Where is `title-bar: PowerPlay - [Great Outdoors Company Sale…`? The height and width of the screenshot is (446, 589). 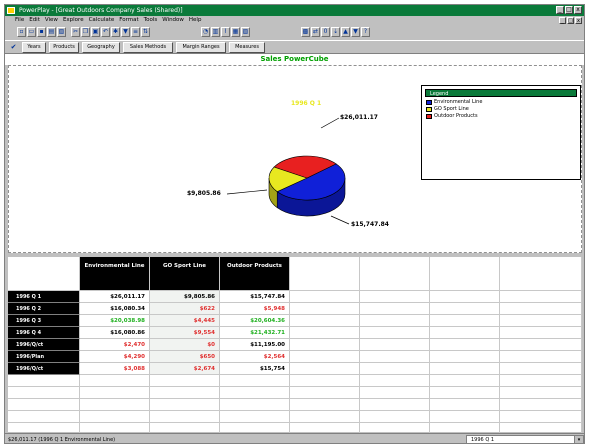 title-bar: PowerPlay - [Great Outdoors Company Sale… is located at coordinates (294, 10).